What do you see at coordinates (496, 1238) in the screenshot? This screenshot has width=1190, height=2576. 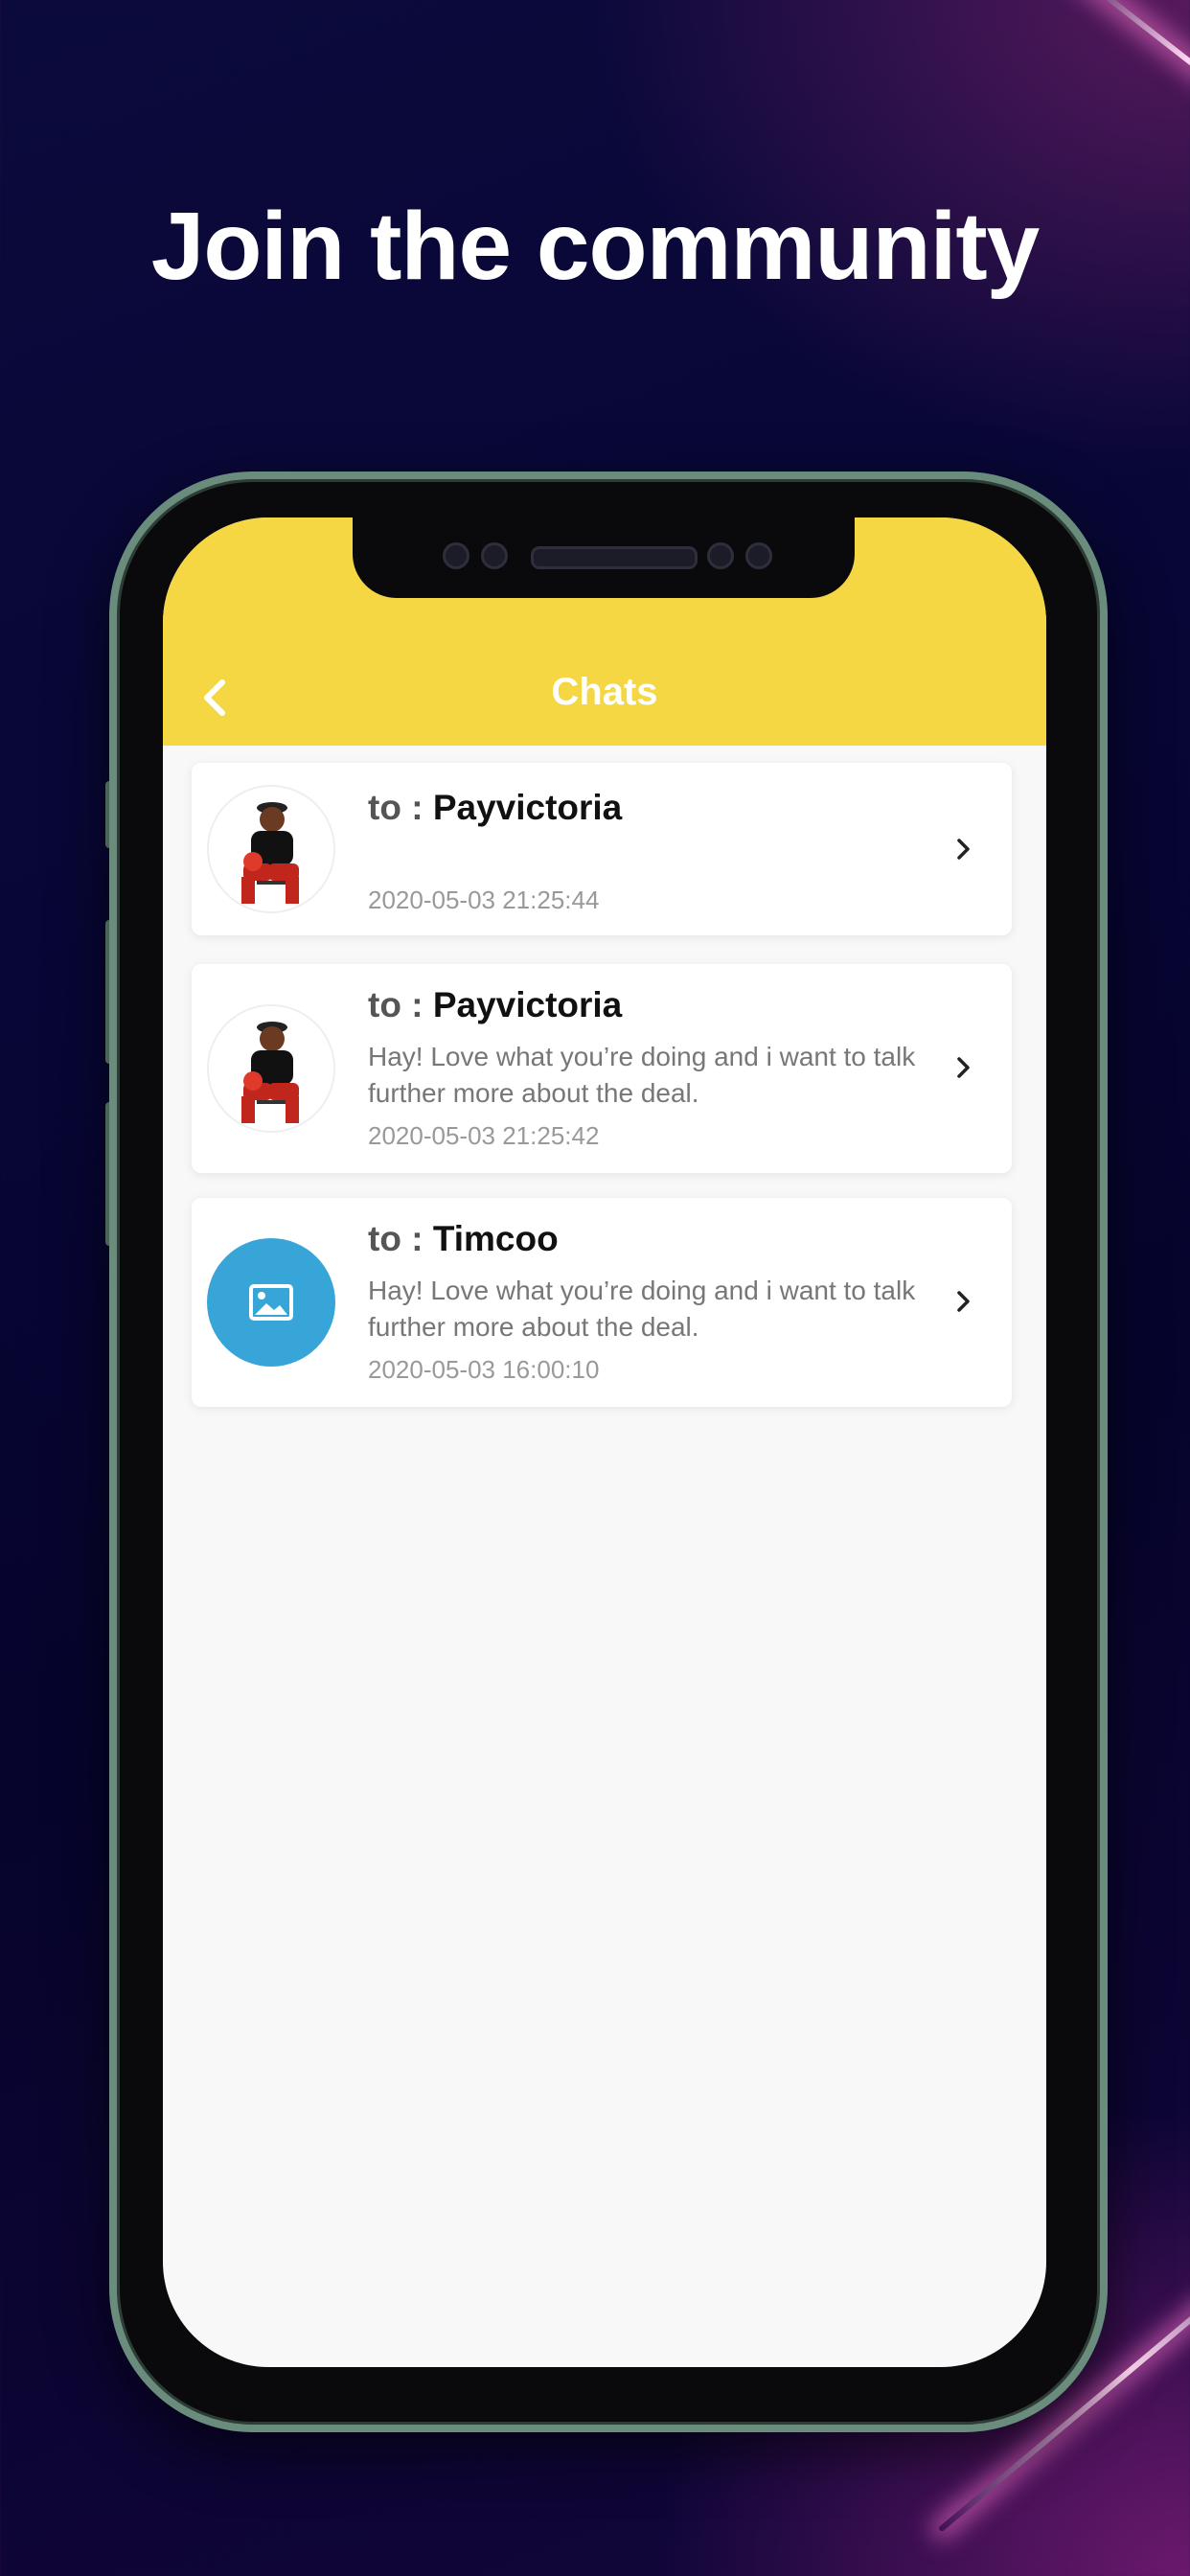 I see `recipient-name: Timcoo` at bounding box center [496, 1238].